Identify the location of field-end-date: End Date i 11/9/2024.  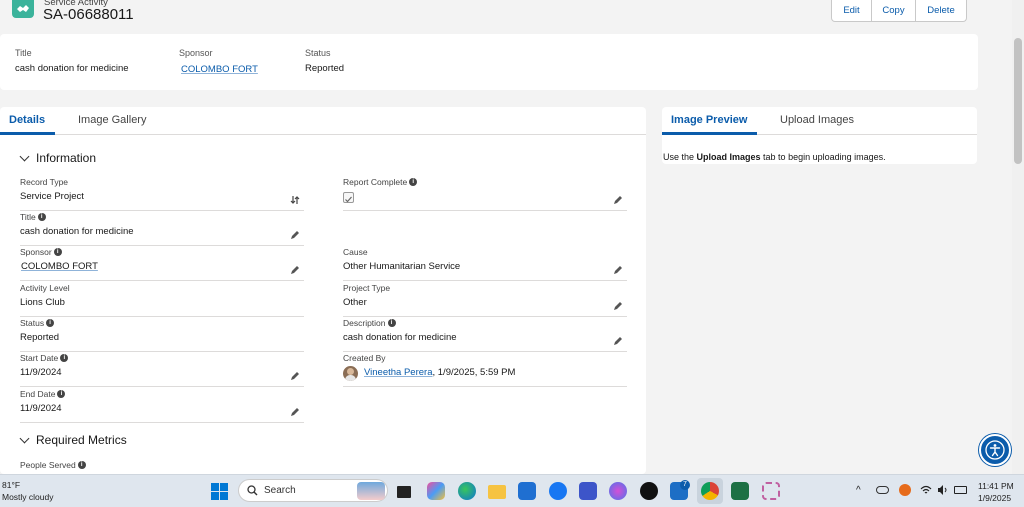
(162, 406).